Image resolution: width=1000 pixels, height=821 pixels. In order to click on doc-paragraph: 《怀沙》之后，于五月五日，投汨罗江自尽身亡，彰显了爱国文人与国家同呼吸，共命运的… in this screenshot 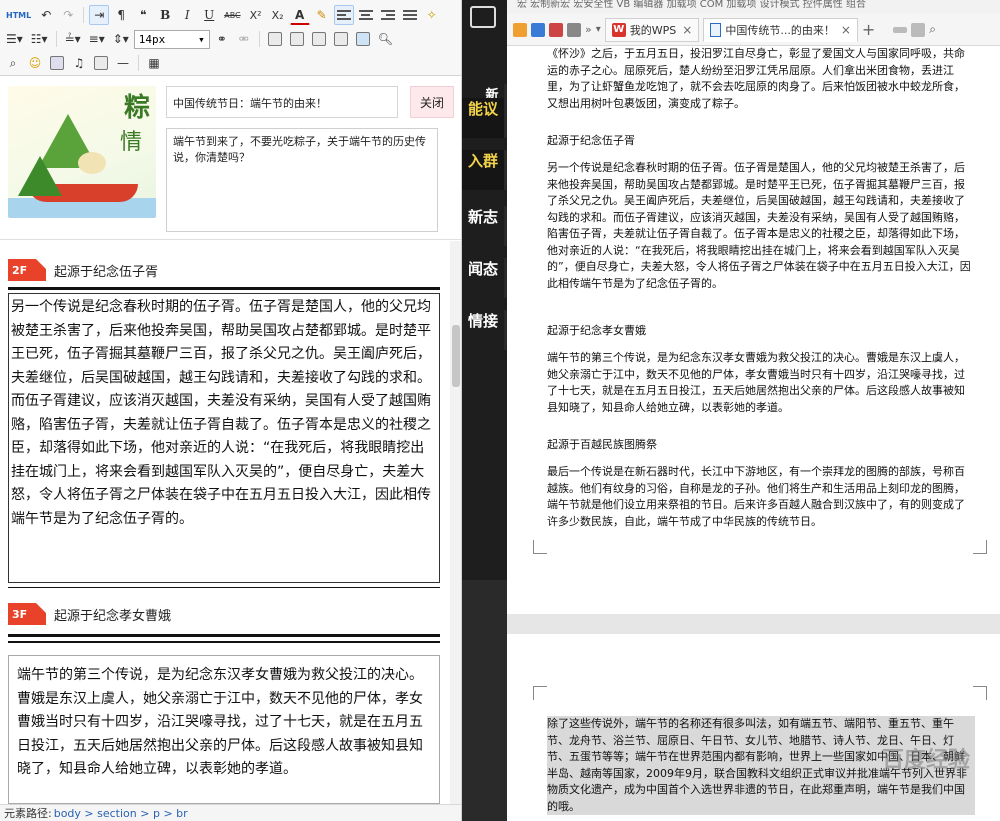, I will do `click(761, 79)`.